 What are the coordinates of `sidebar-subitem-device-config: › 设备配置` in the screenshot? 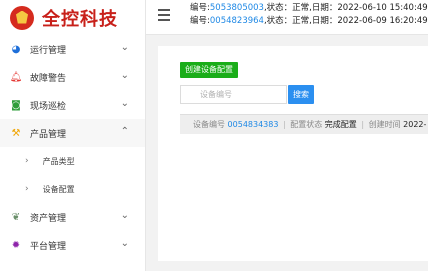 It's located at (72, 189).